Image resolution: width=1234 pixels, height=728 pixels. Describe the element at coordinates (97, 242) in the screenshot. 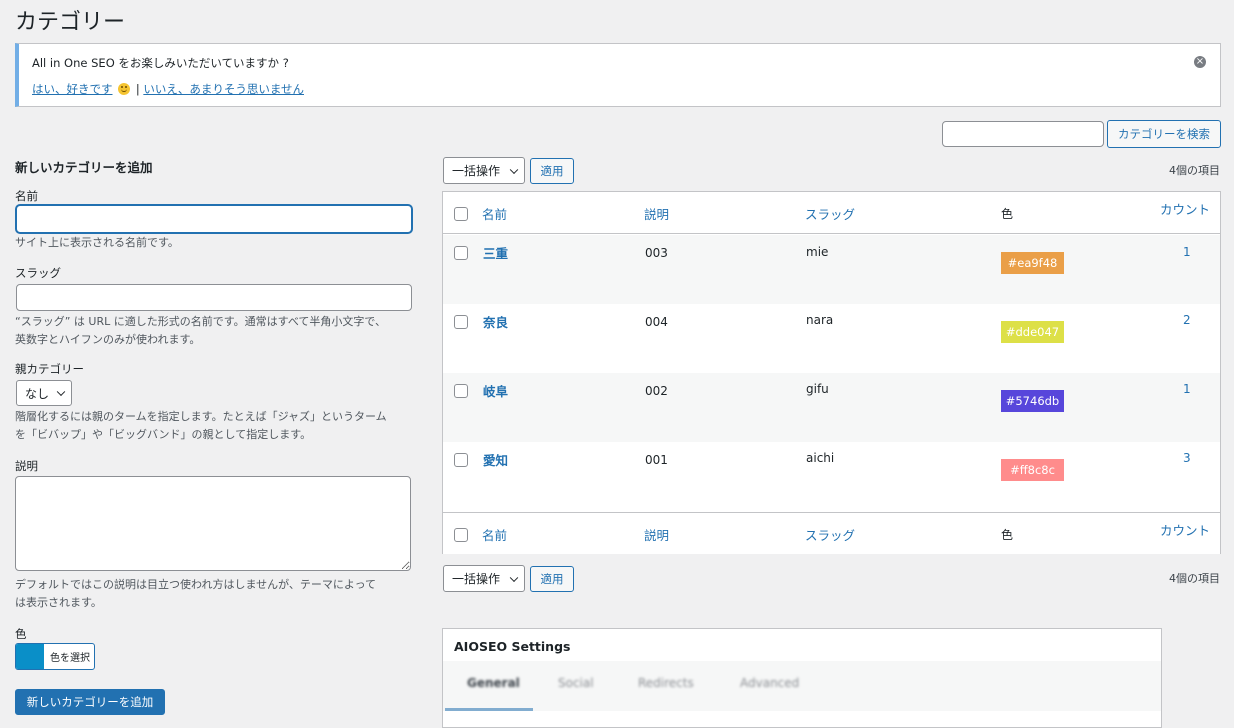

I see `name-help: サイト上に表示される名前です。` at that location.